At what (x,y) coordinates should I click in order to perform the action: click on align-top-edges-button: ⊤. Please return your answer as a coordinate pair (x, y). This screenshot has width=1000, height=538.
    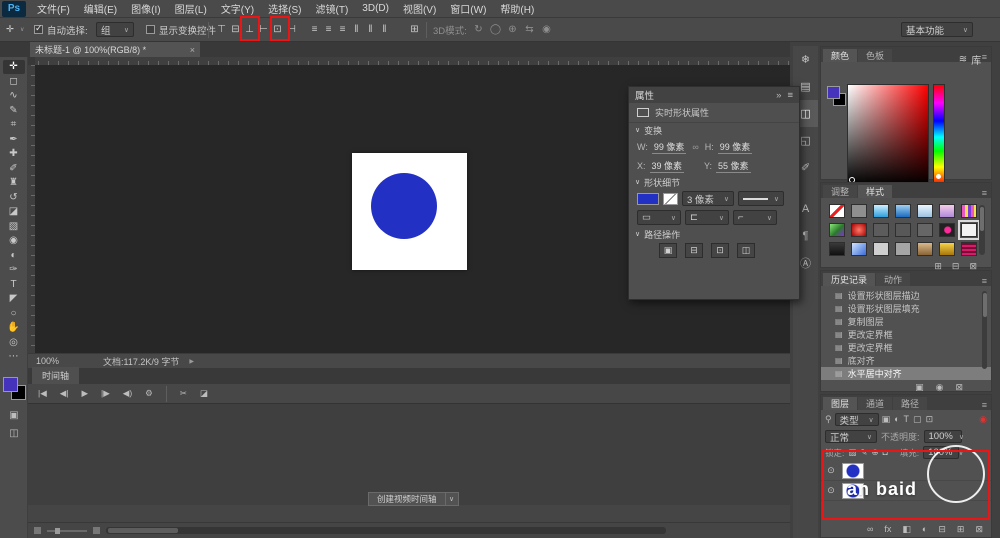
    Looking at the image, I should click on (221, 29).